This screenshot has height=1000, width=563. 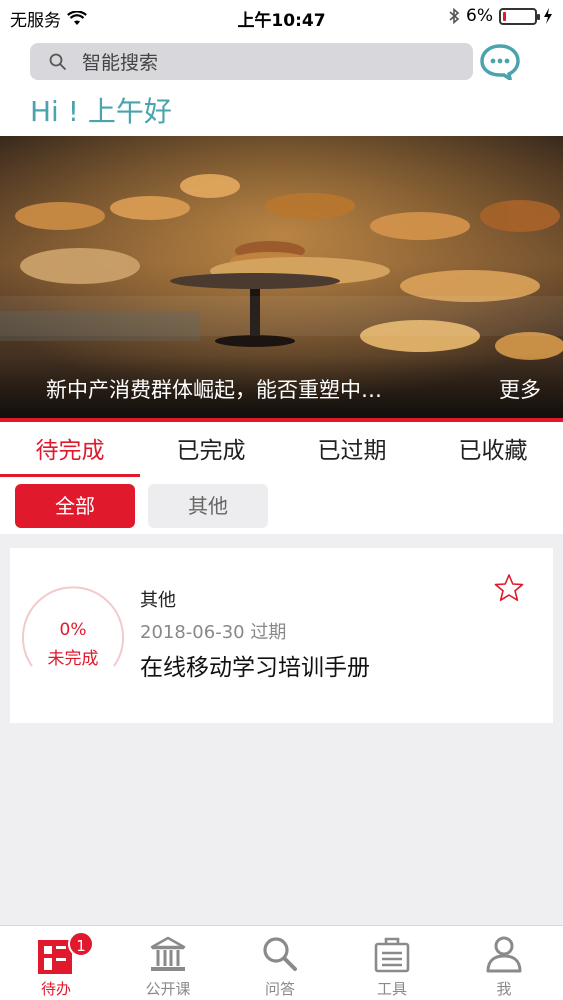 What do you see at coordinates (73, 659) in the screenshot?
I see `progress-status: 未完成` at bounding box center [73, 659].